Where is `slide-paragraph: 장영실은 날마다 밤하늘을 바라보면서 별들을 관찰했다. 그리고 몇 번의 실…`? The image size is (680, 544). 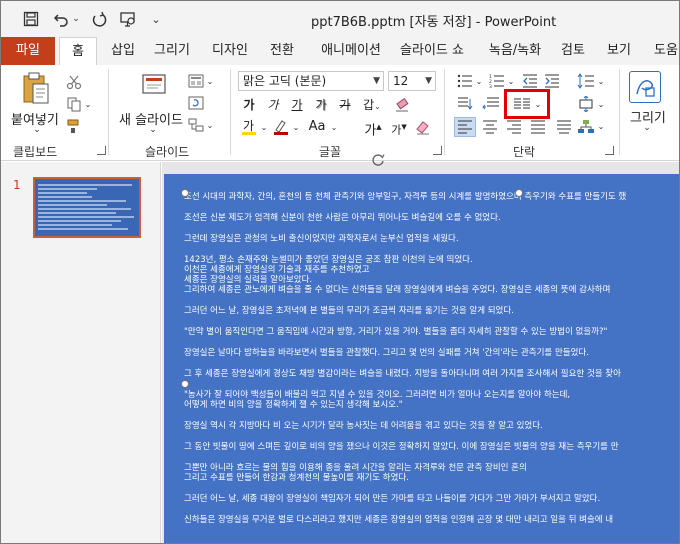 slide-paragraph: 장영실은 날마다 밤하늘을 바라보면서 별들을 관찰했다. 그리고 몇 번의 실… is located at coordinates (431, 353).